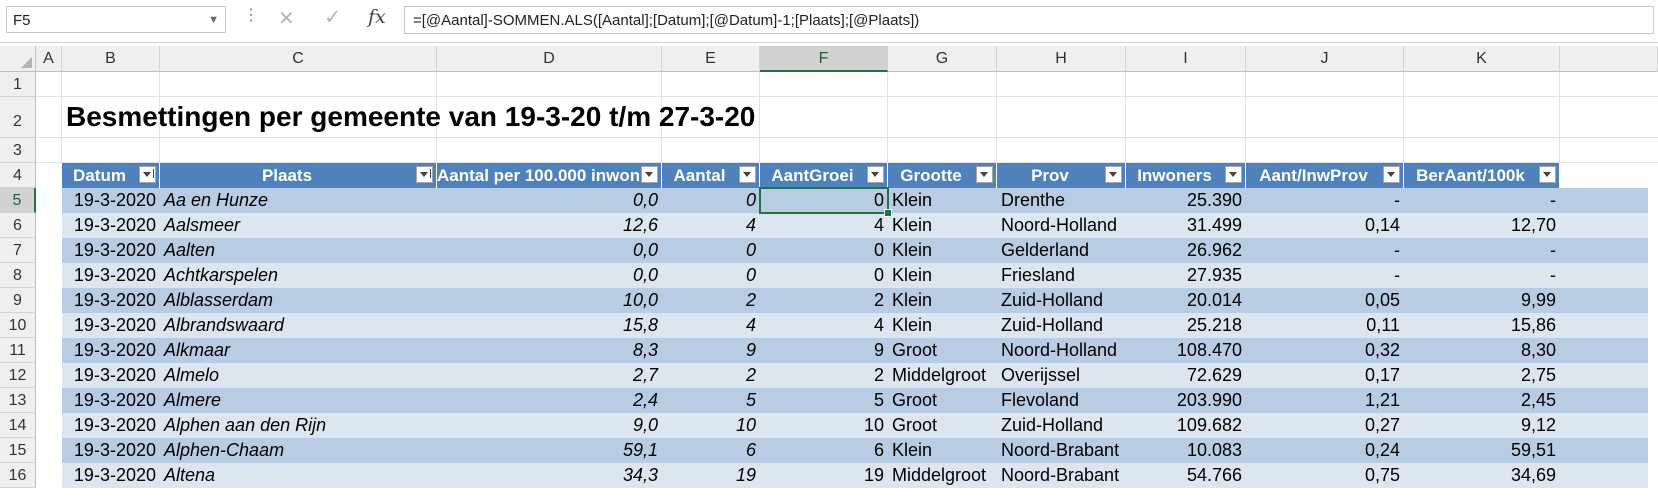 This screenshot has width=1658, height=501. What do you see at coordinates (549, 375) in the screenshot?
I see `table-cell: 2,7` at bounding box center [549, 375].